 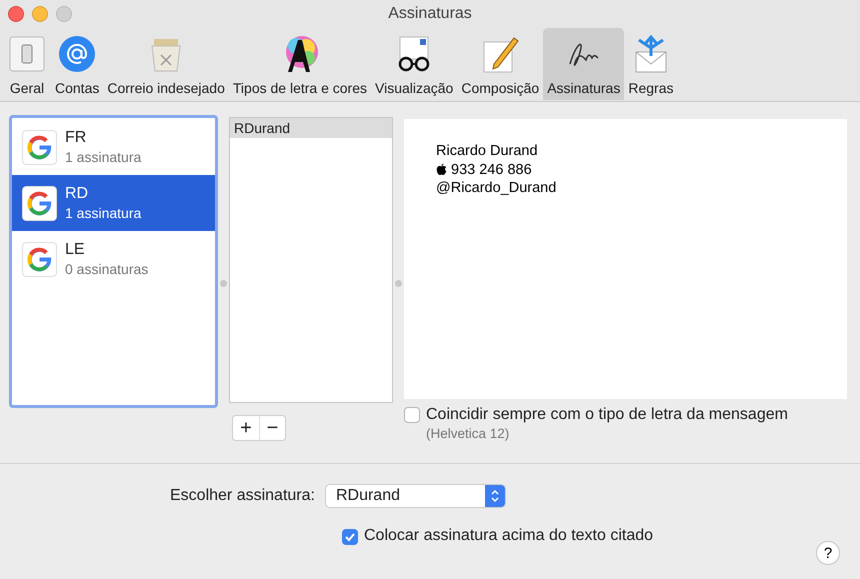 I want to click on help-button: ?, so click(x=828, y=553).